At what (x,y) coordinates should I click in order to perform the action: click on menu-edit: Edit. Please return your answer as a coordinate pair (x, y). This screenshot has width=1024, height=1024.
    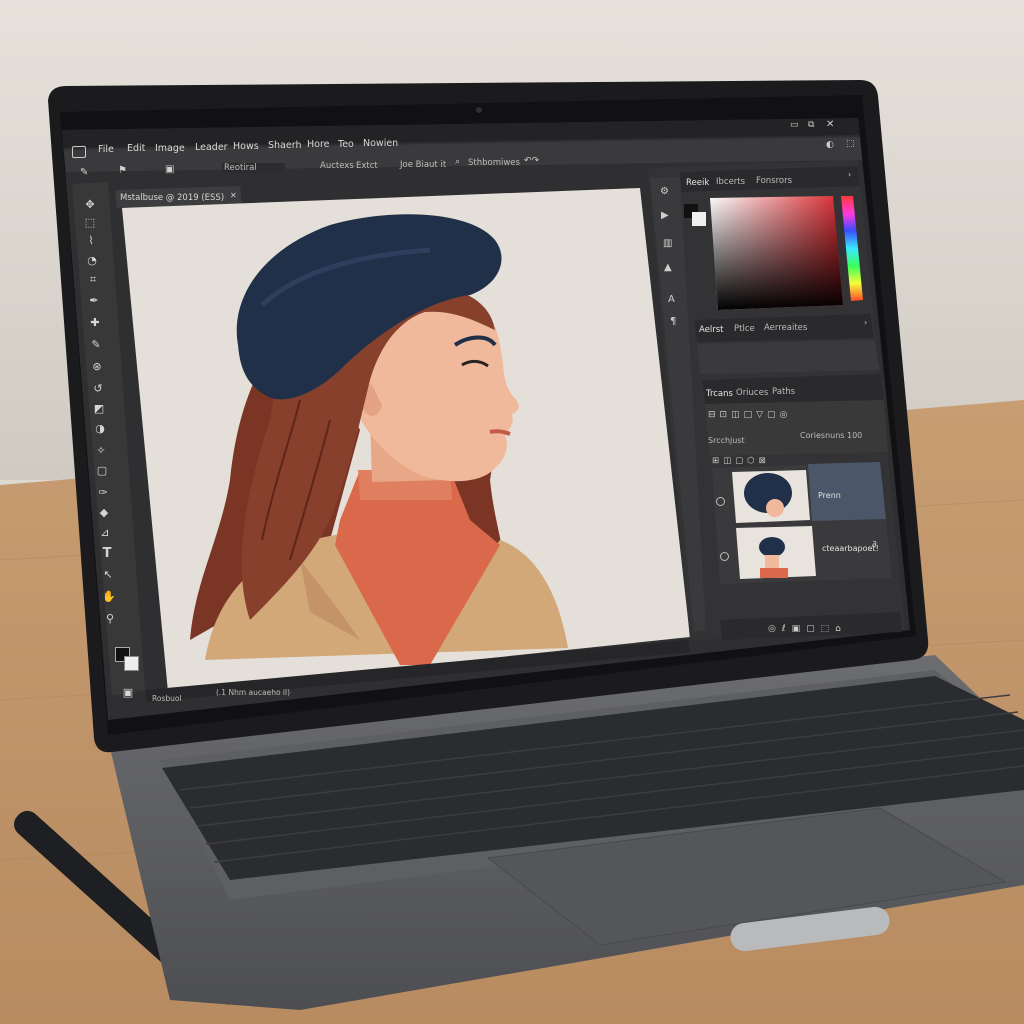
    Looking at the image, I should click on (136, 148).